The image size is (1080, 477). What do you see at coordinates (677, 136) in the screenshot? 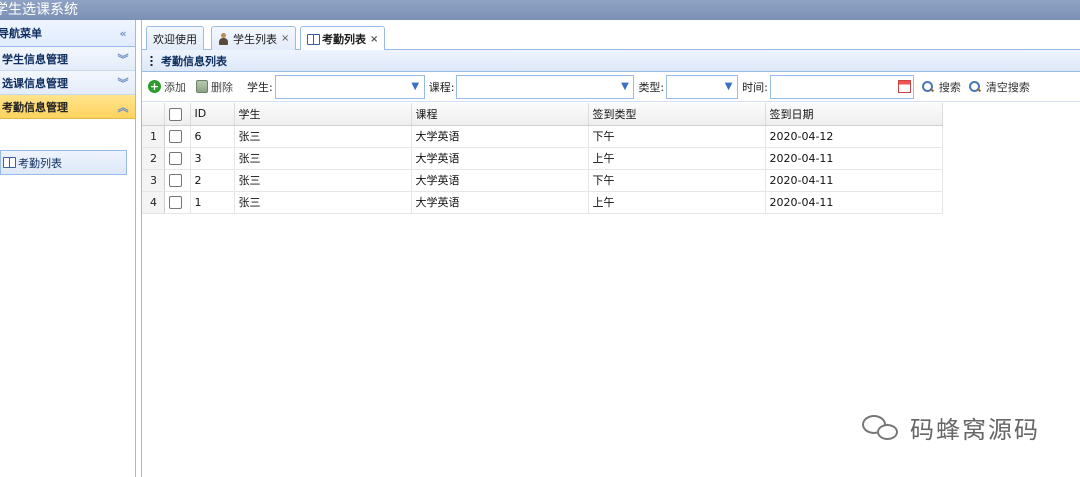
I see `cell-type: 下午` at bounding box center [677, 136].